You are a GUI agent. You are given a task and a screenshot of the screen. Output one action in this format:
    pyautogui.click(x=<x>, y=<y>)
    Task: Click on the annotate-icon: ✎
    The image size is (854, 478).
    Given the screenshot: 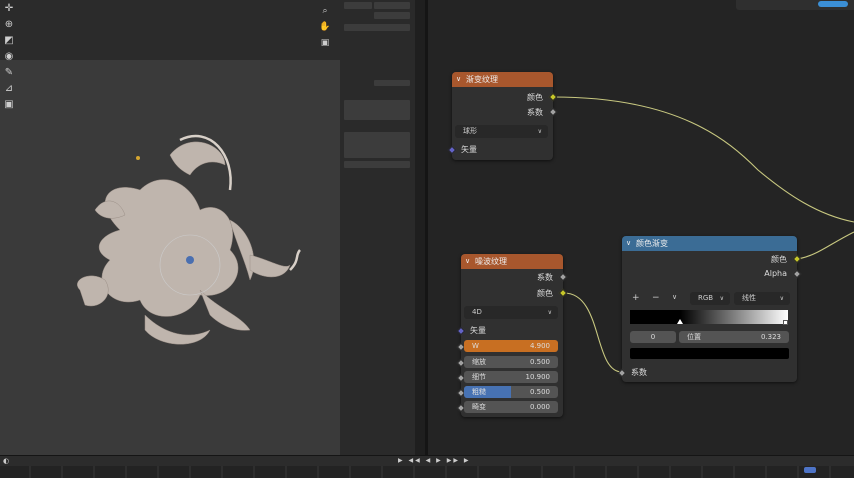 What is the action you would take?
    pyautogui.click(x=9, y=73)
    